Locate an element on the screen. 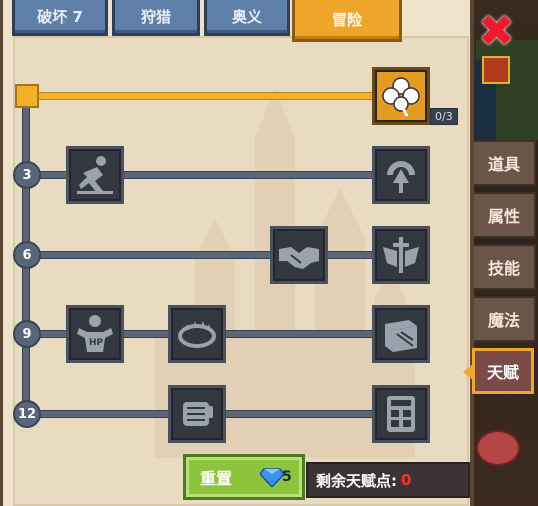  talent-fist is located at coordinates (197, 414).